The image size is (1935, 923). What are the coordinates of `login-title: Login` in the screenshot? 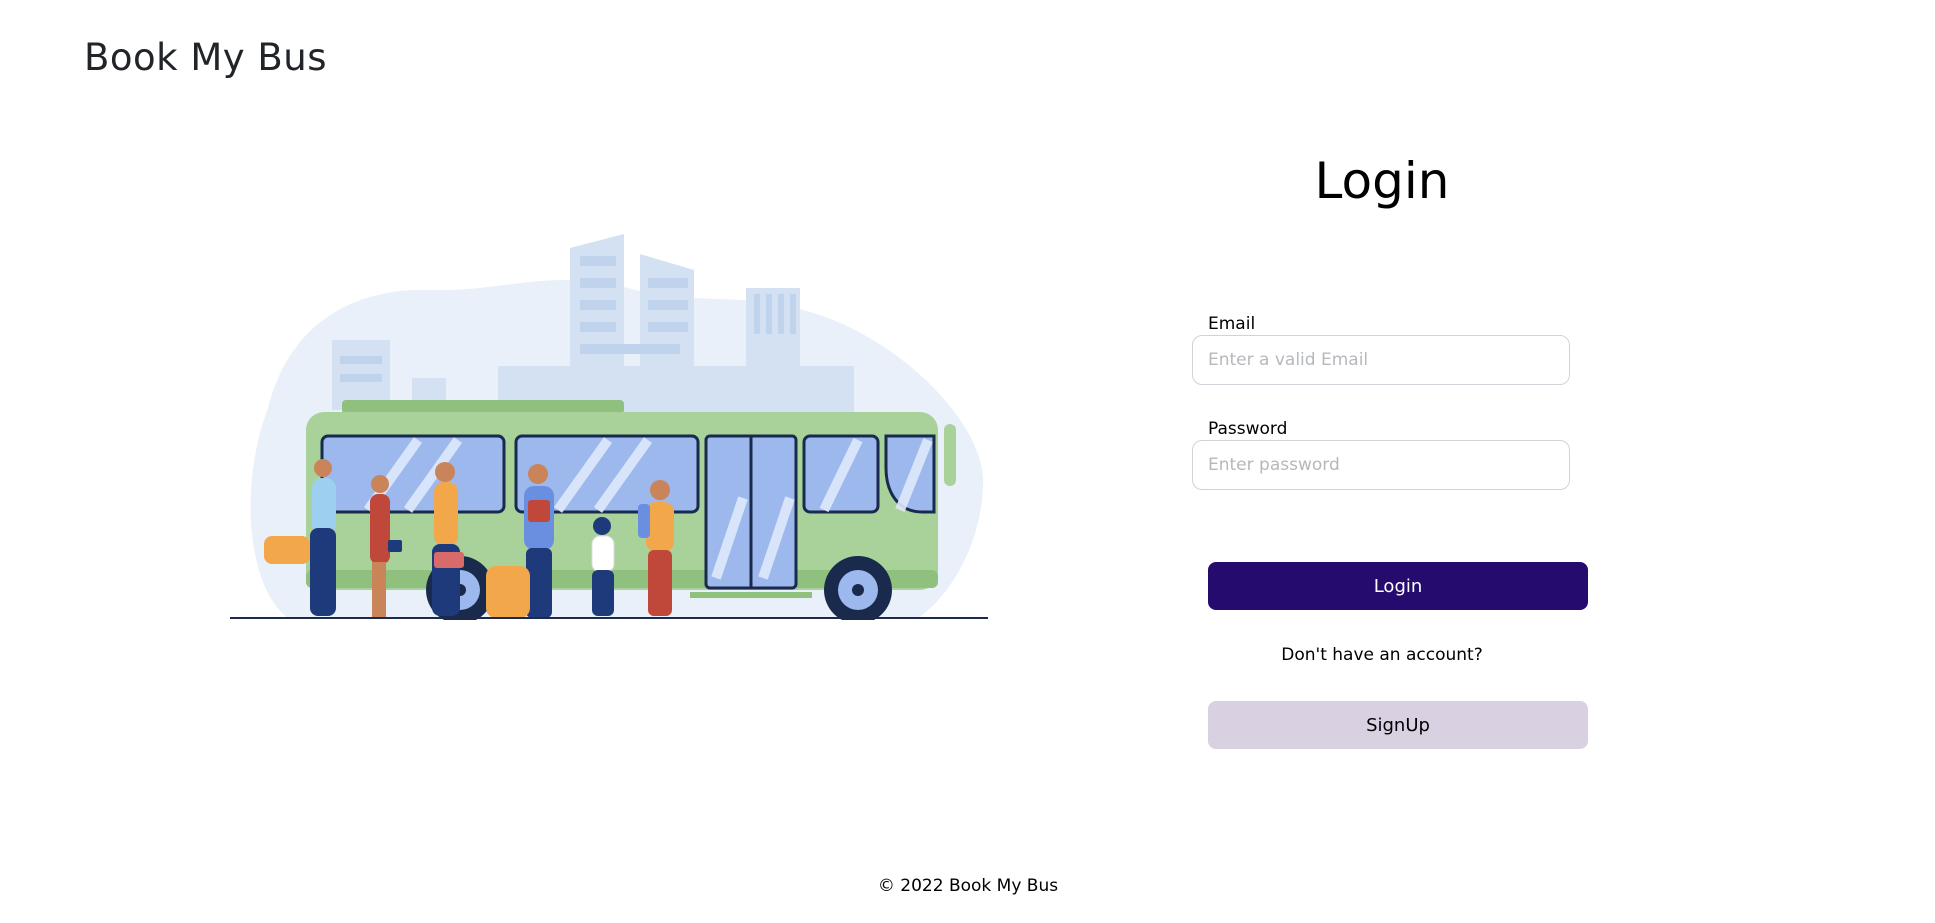 It's located at (1382, 181).